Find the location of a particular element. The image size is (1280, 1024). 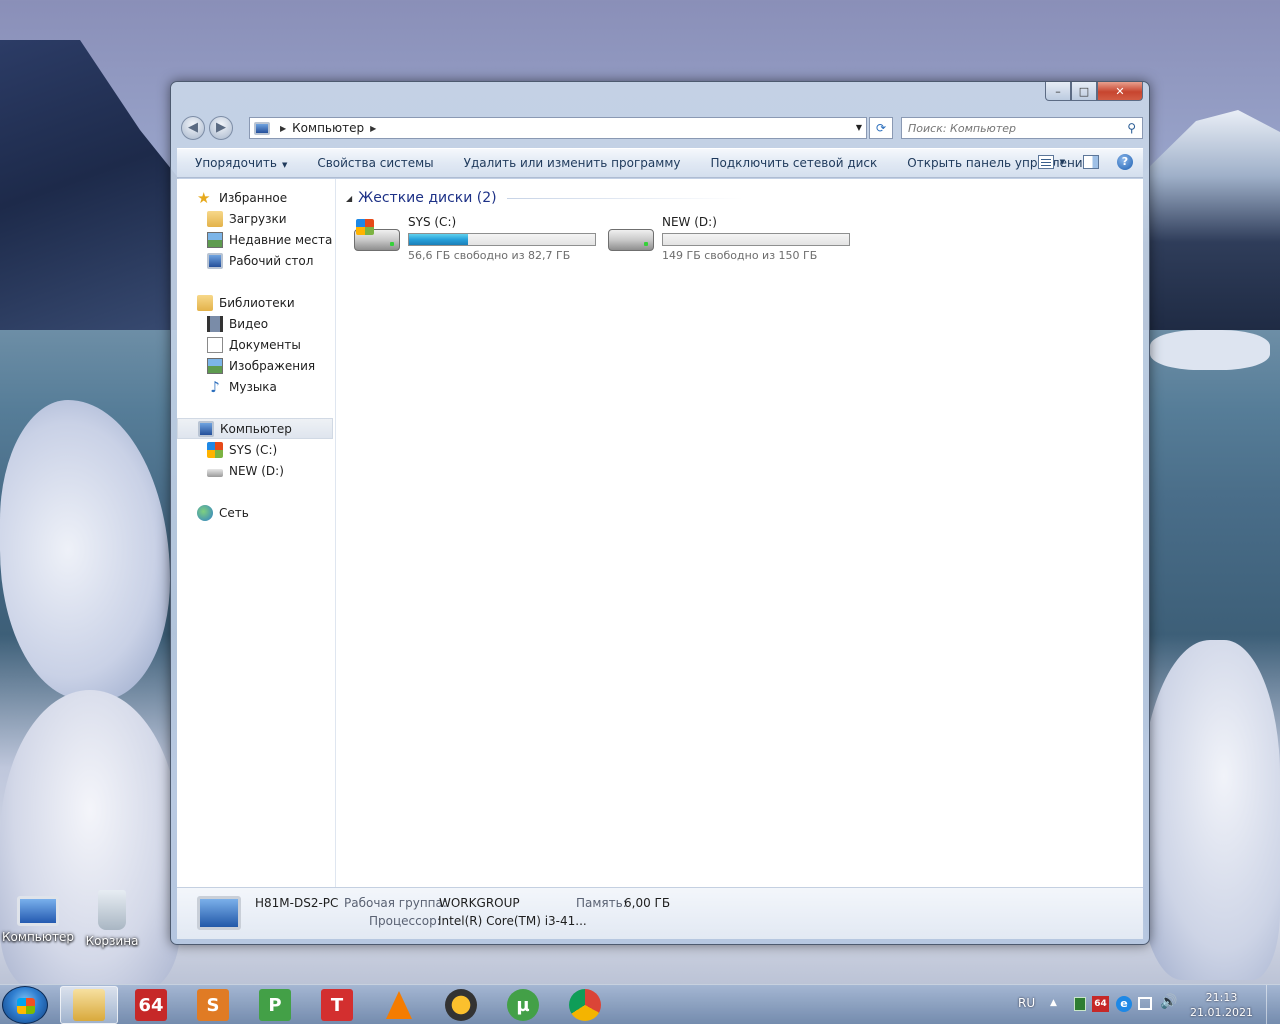

clock: 21:13 21.01.2021 is located at coordinates (1221, 1005).